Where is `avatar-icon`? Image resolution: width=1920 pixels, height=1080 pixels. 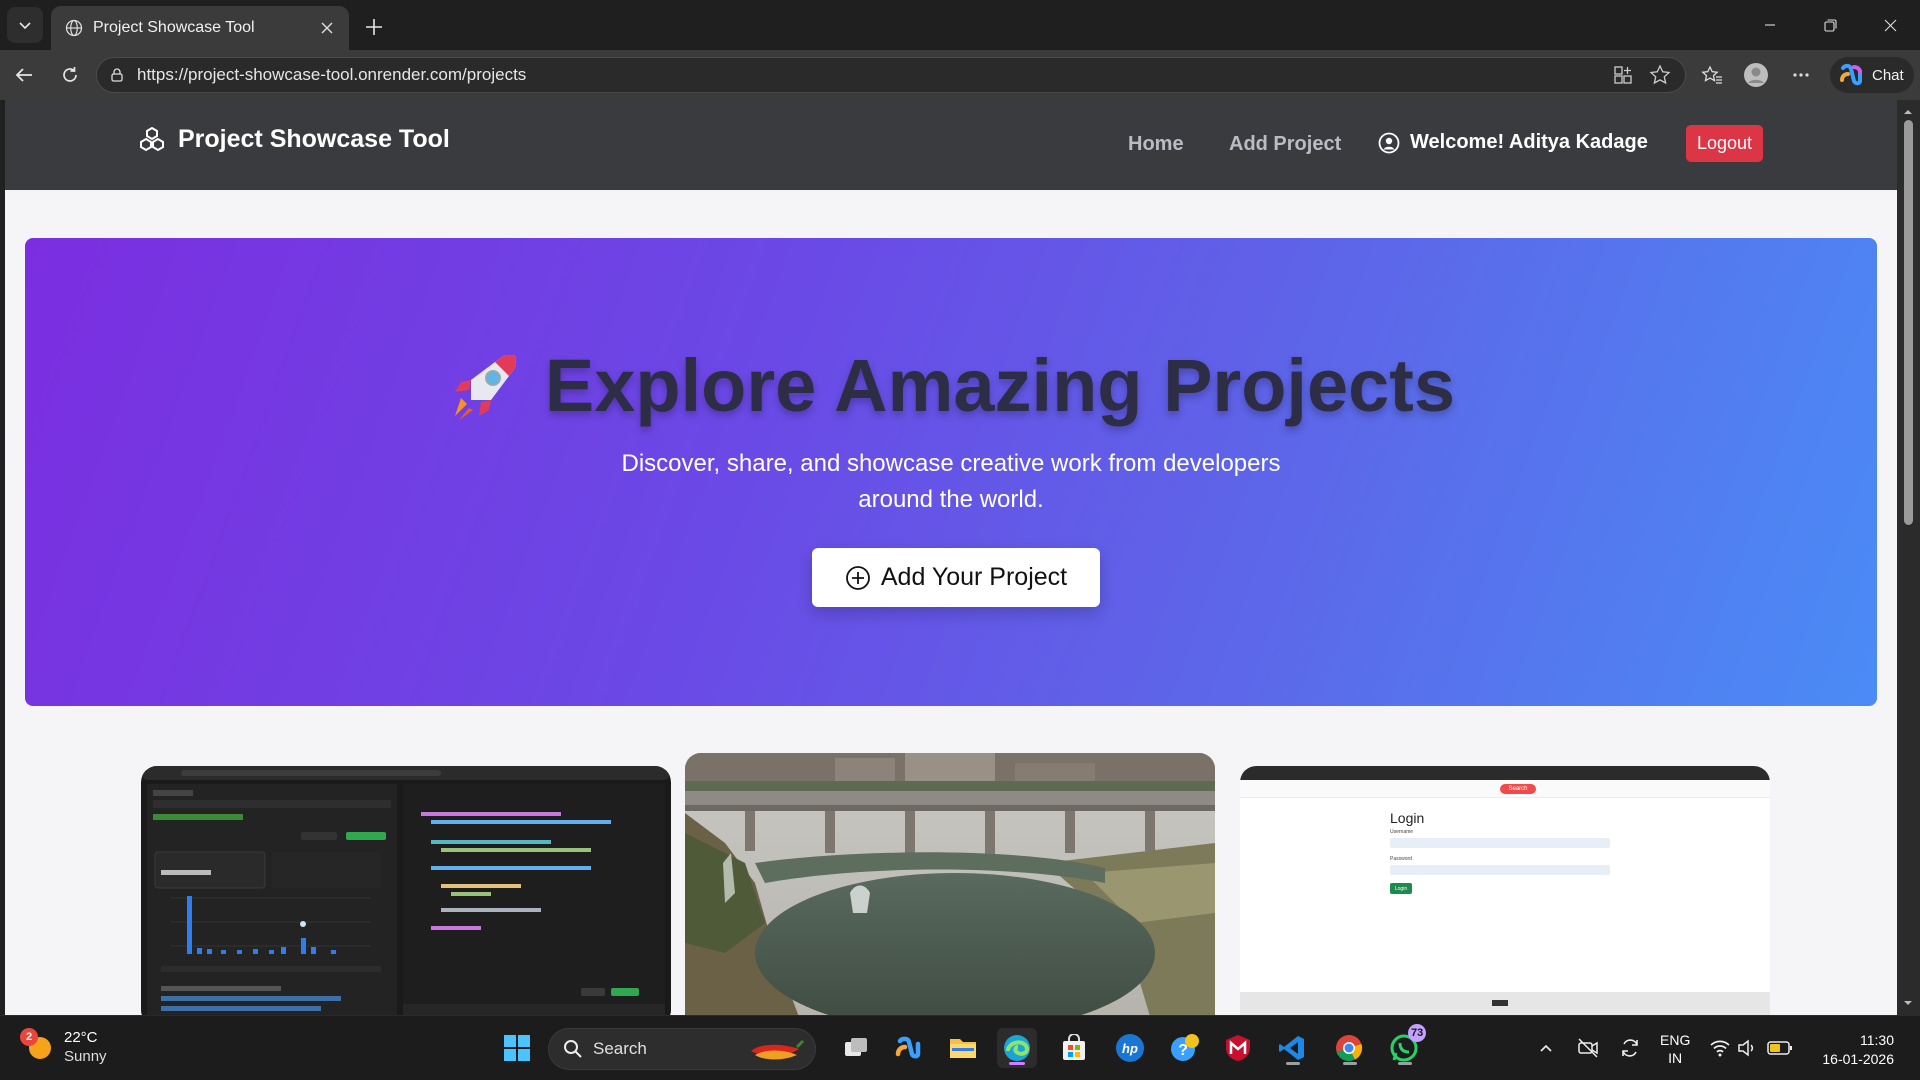
avatar-icon is located at coordinates (1756, 75).